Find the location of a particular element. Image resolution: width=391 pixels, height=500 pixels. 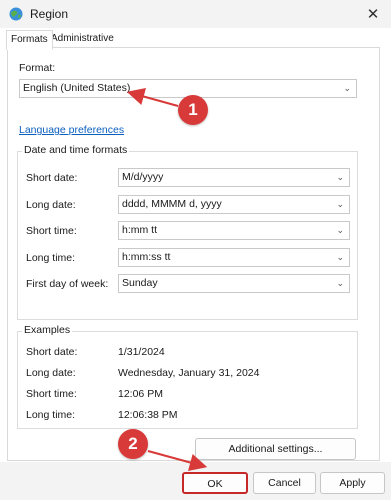

short-time-dropdown: h:mm tt ⌄ is located at coordinates (234, 230).